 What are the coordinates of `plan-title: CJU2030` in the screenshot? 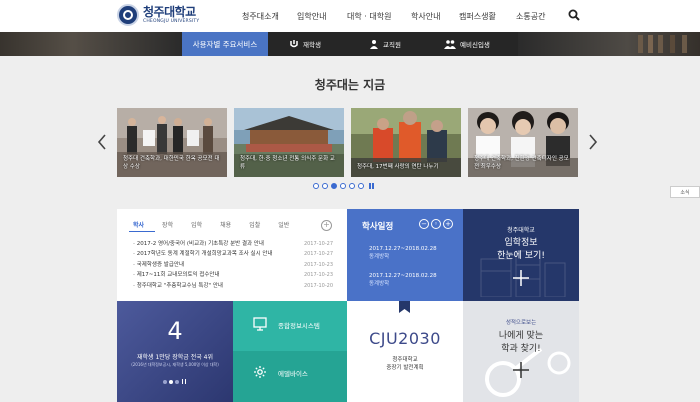 It's located at (405, 338).